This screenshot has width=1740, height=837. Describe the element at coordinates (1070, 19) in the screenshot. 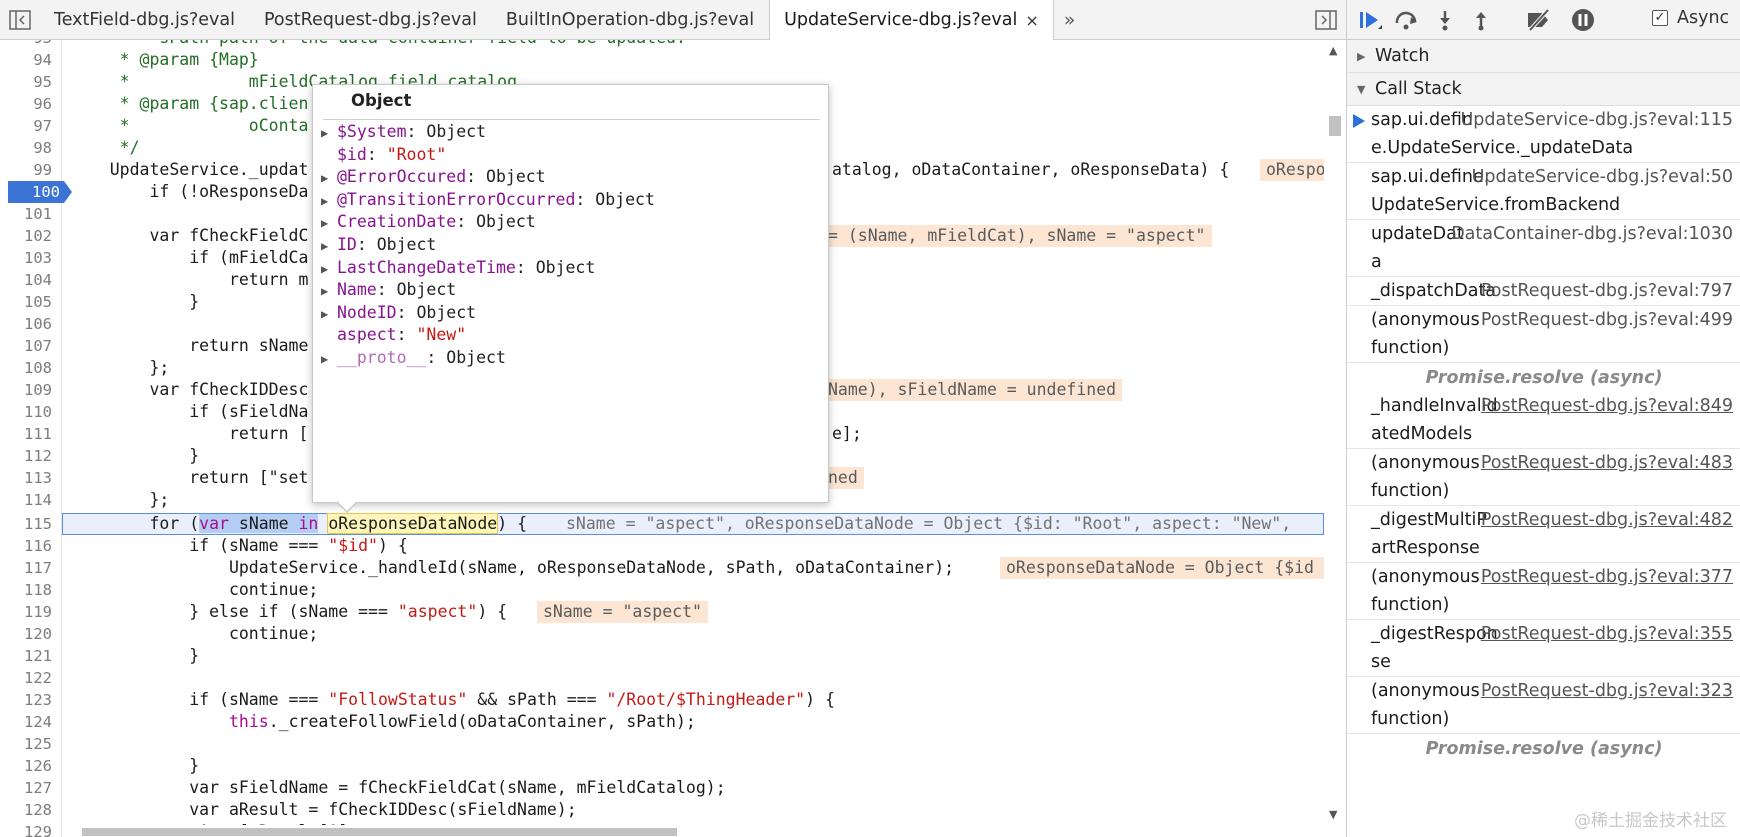

I see `more-tabs-icon: »` at that location.